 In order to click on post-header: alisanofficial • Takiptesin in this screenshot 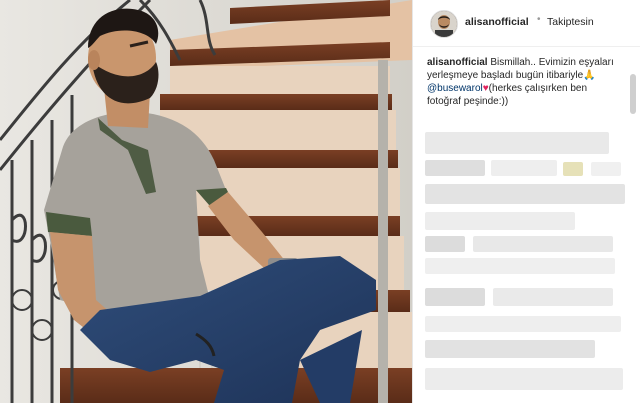, I will do `click(526, 23)`.